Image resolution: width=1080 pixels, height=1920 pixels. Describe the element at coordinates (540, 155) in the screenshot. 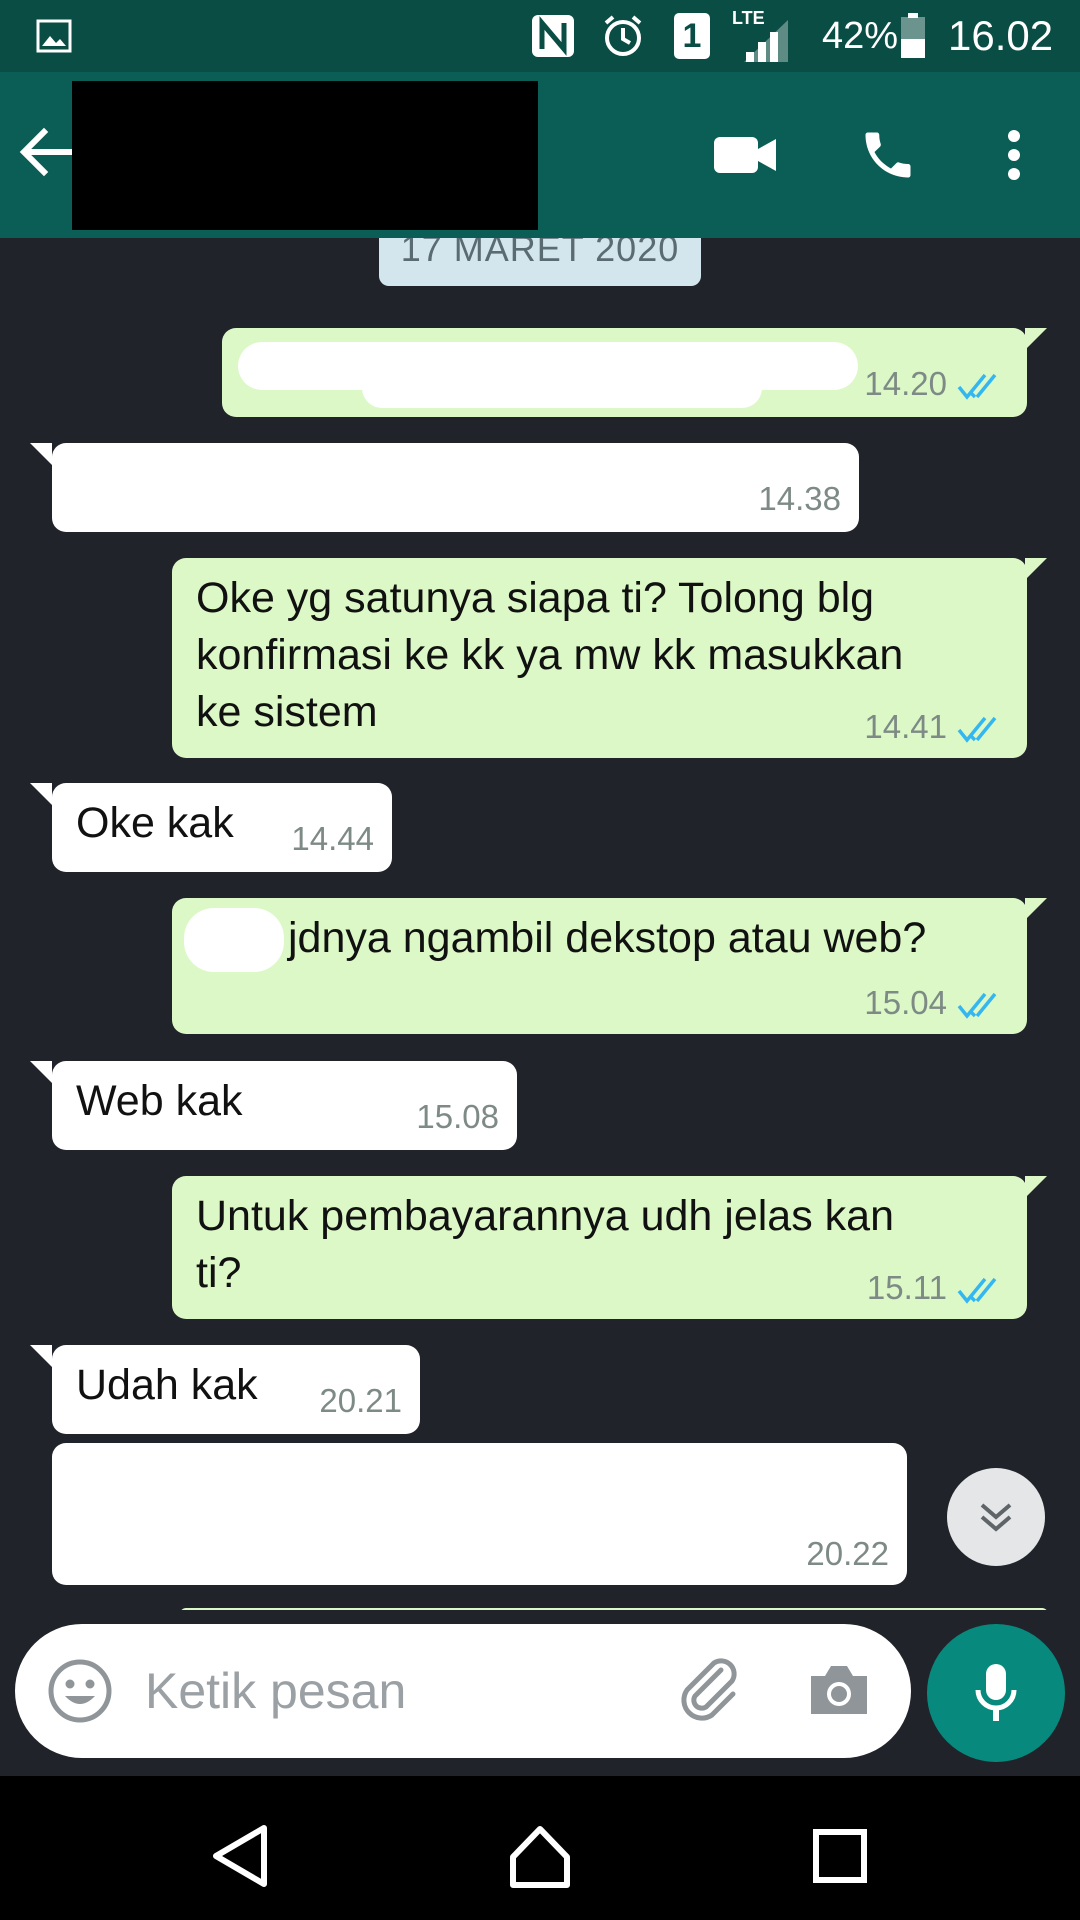

I see `chat-header` at that location.